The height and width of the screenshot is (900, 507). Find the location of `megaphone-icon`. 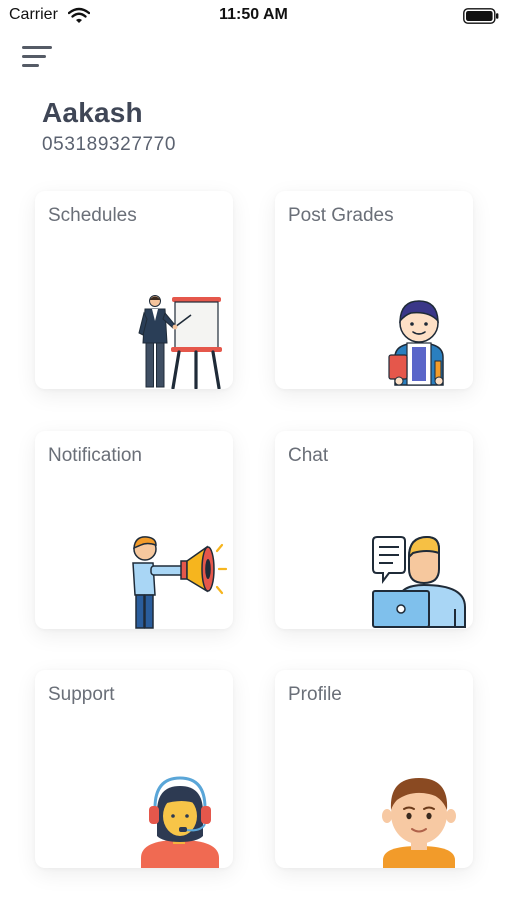

megaphone-icon is located at coordinates (180, 582).